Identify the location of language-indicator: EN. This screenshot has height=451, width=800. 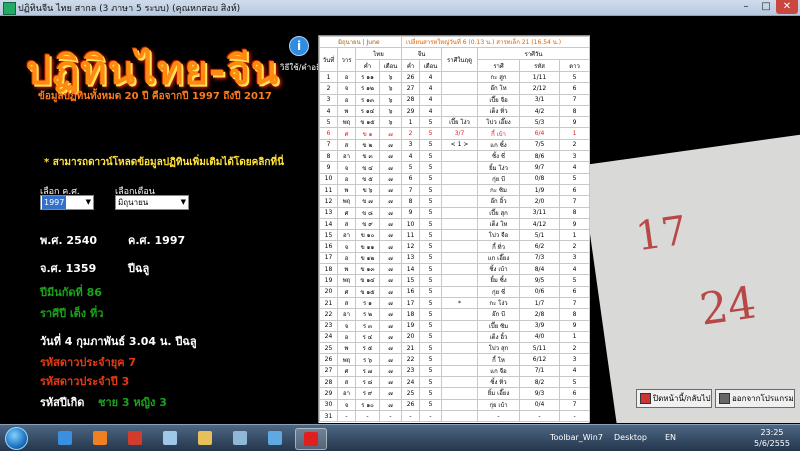
(670, 438).